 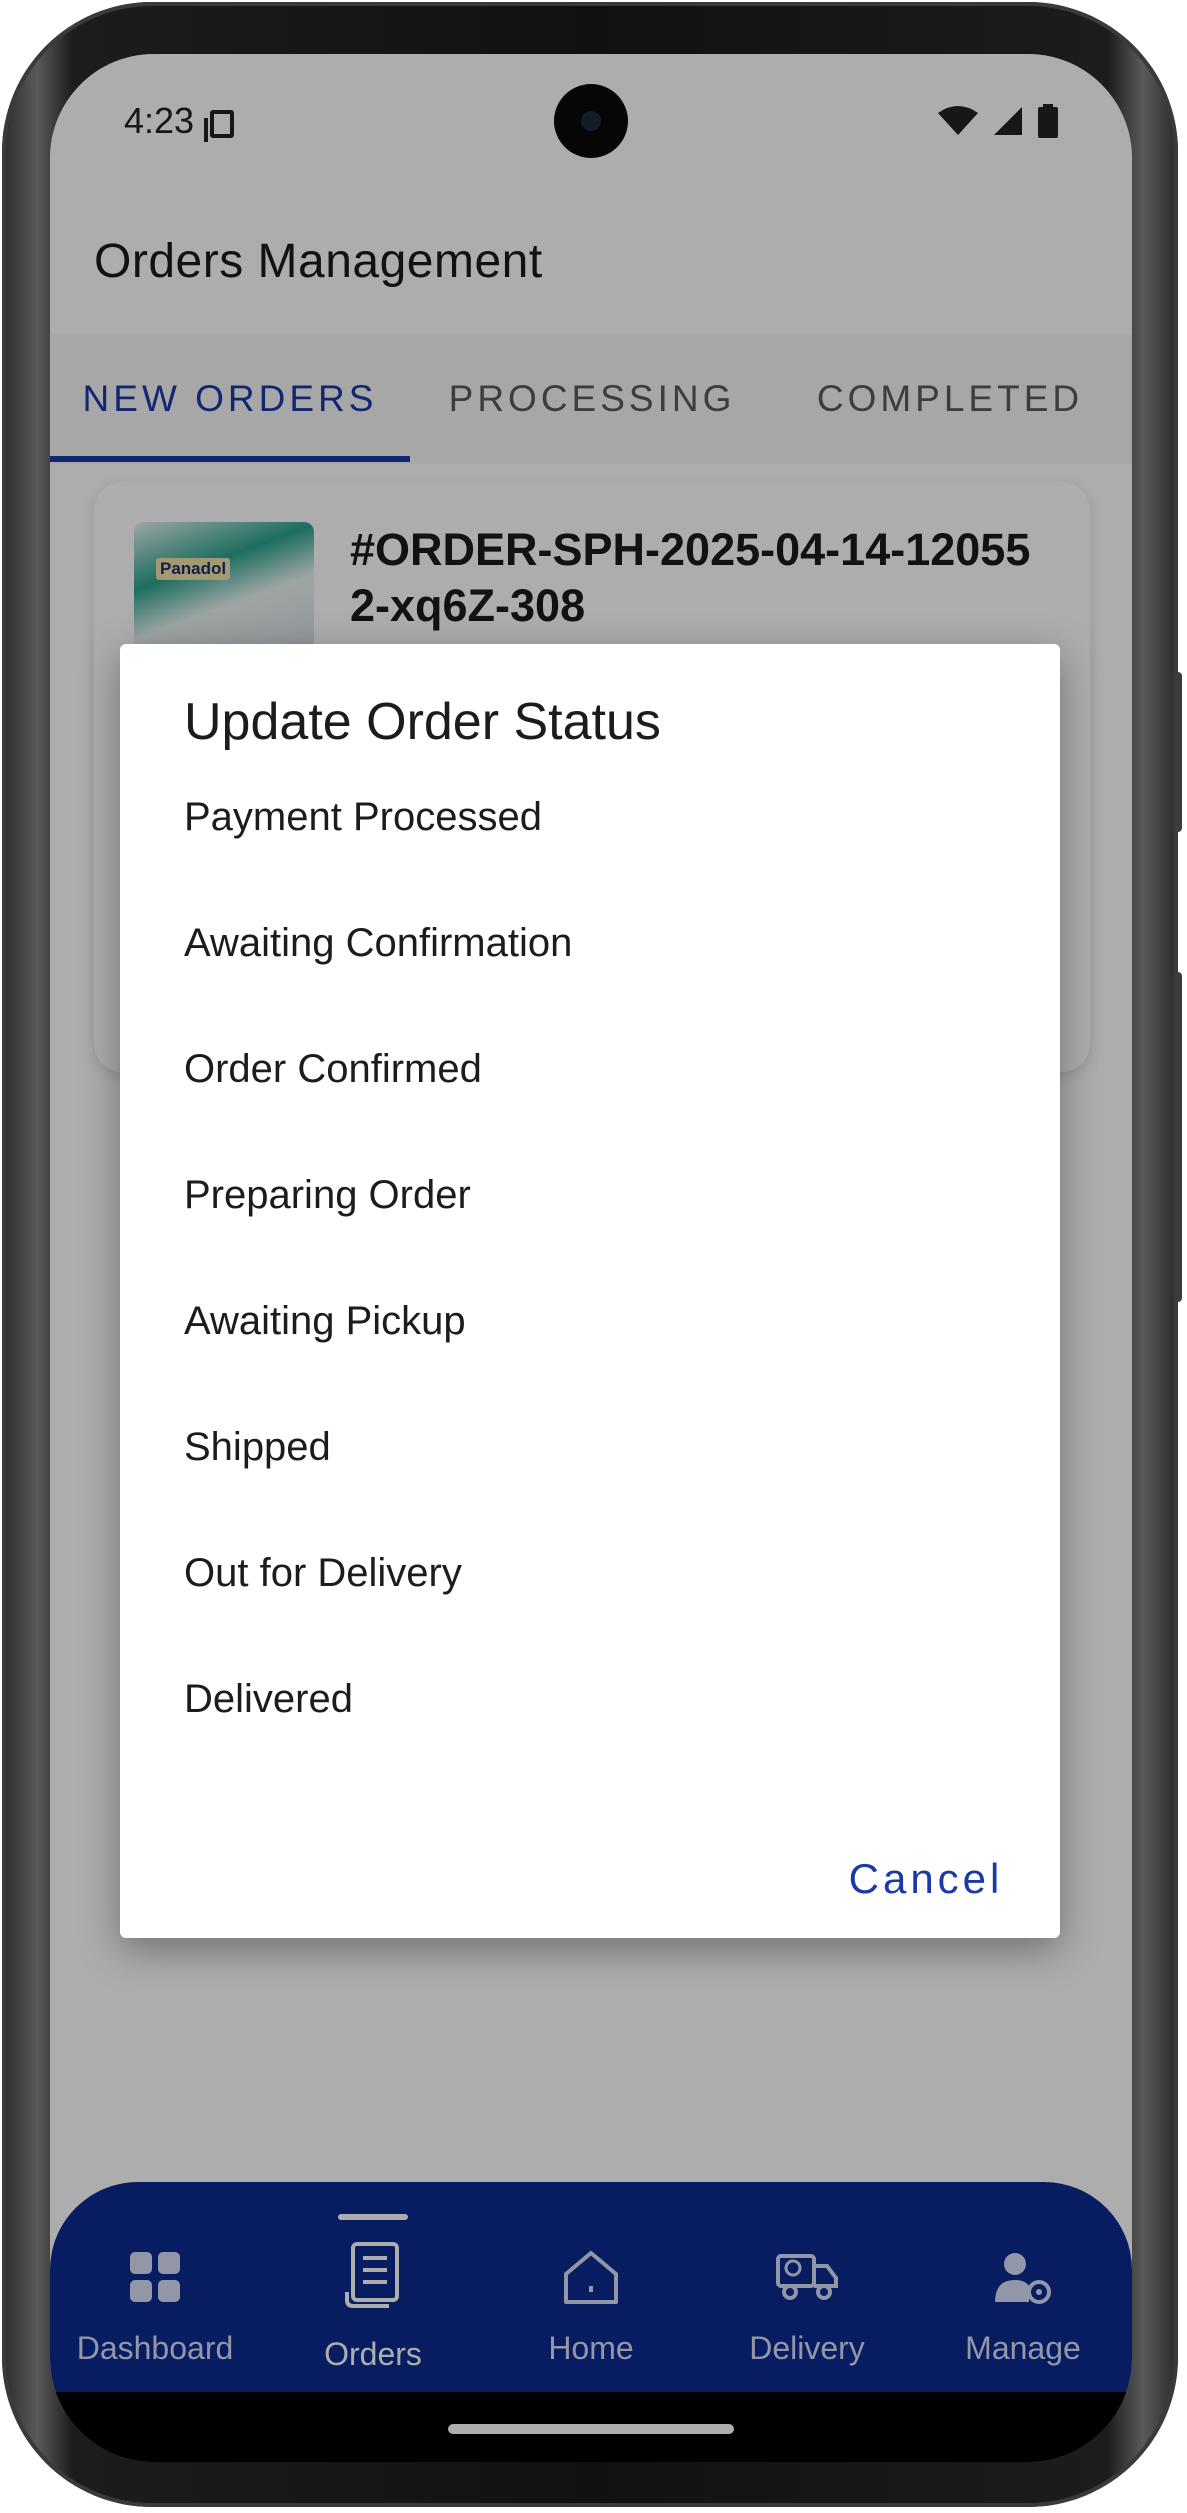 I want to click on volume-button, so click(x=1178, y=1137).